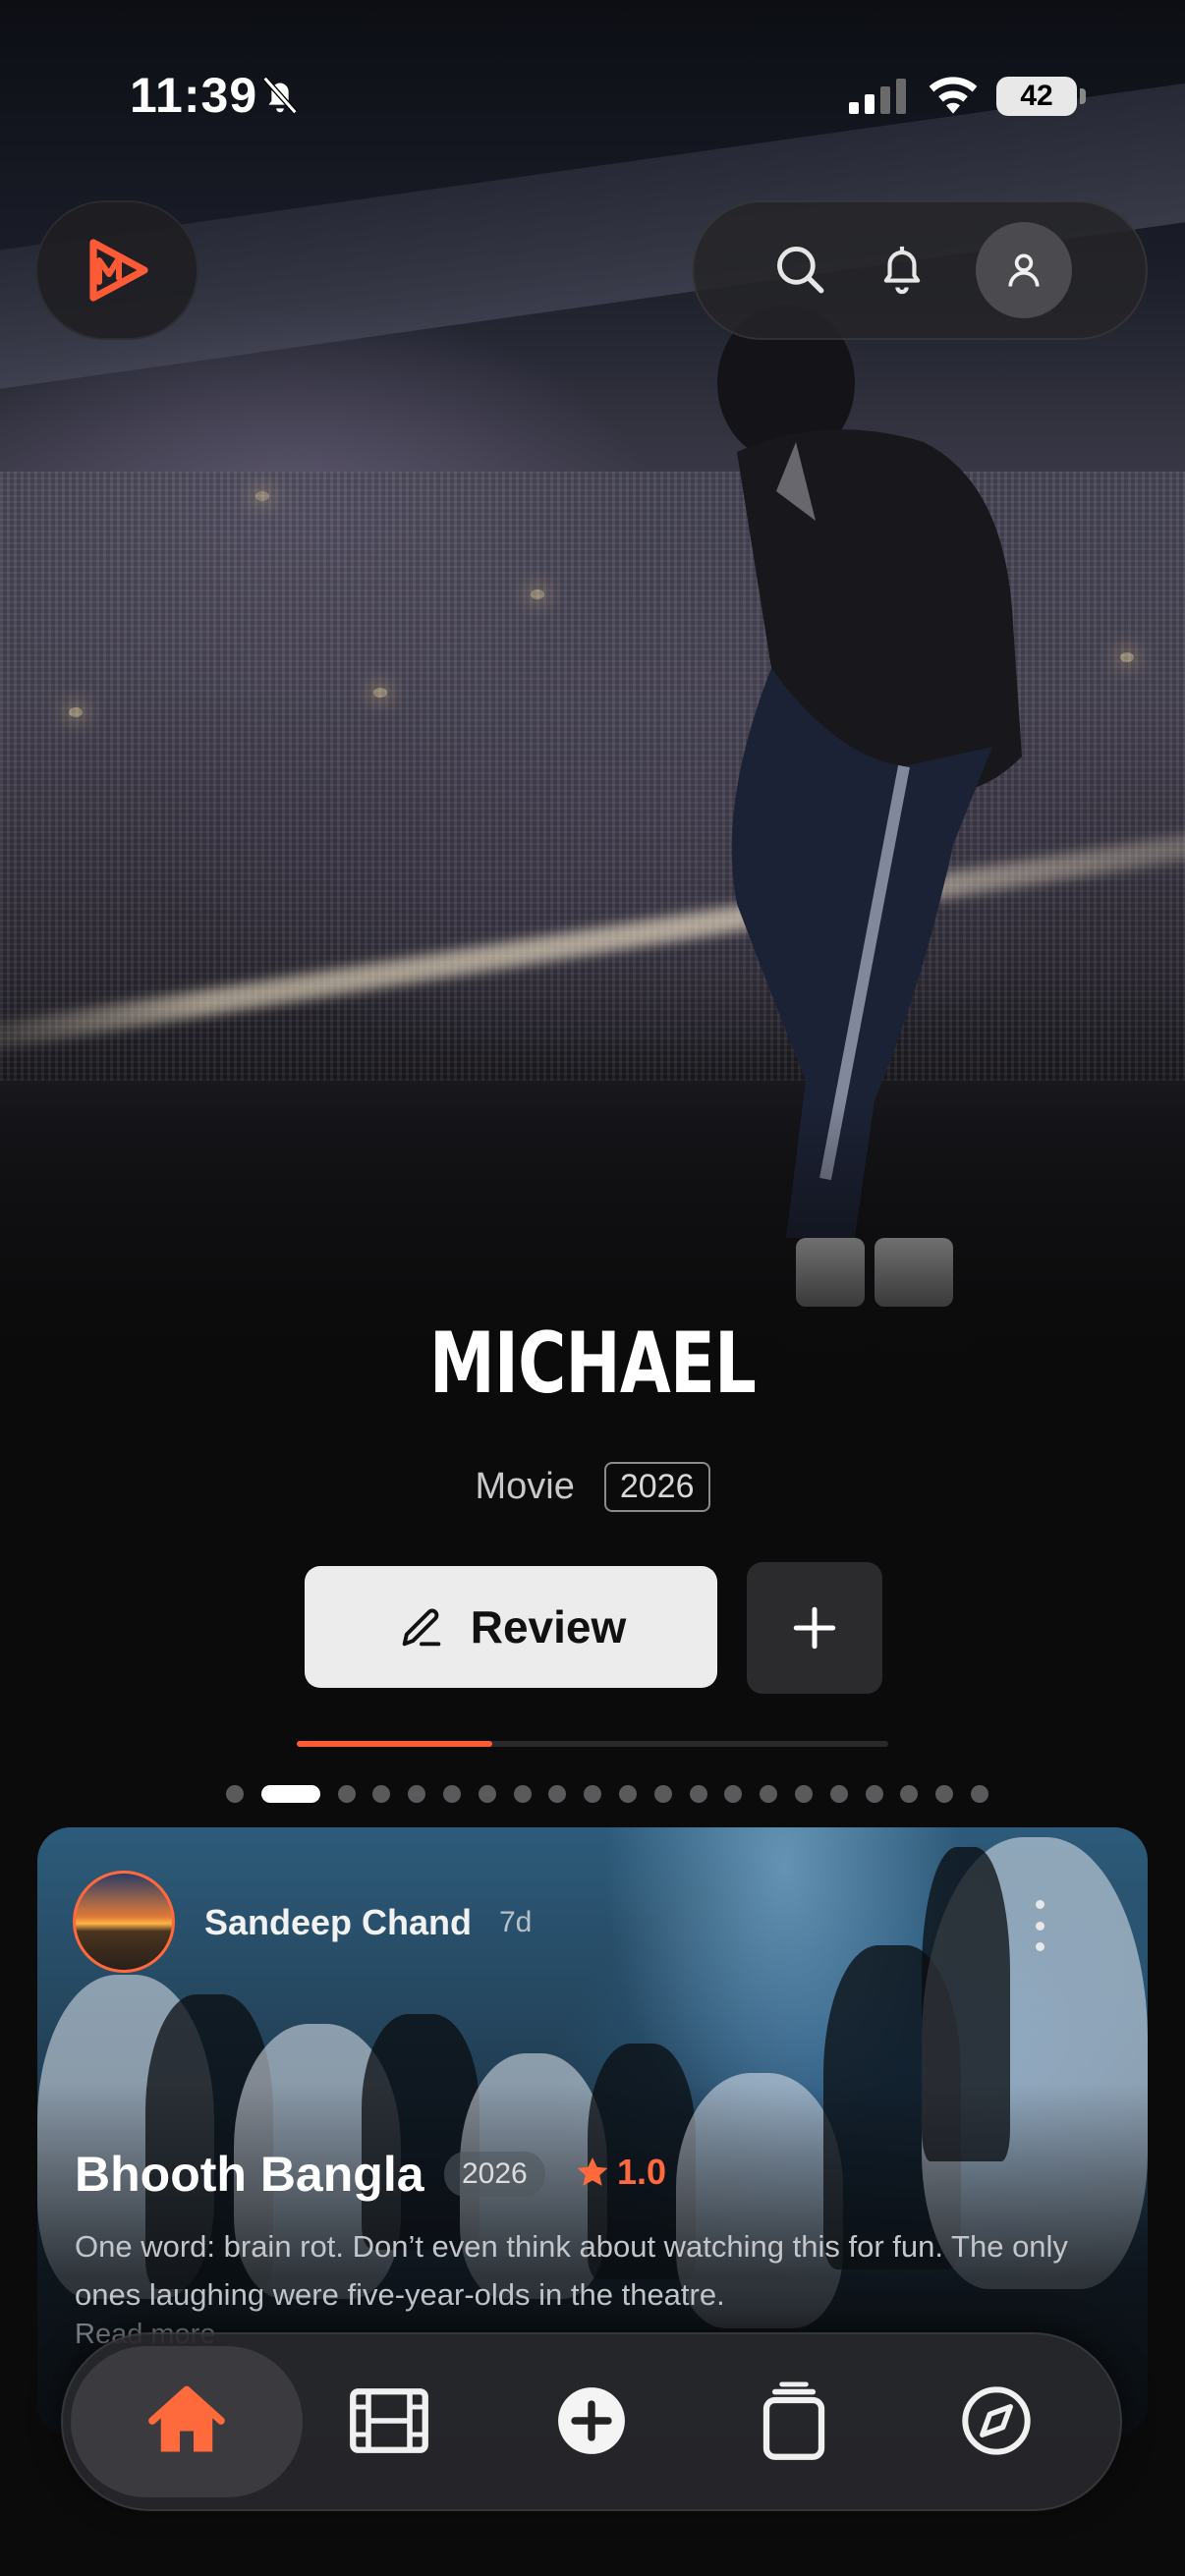 This screenshot has height=2576, width=1185. I want to click on plus-icon, so click(815, 1628).